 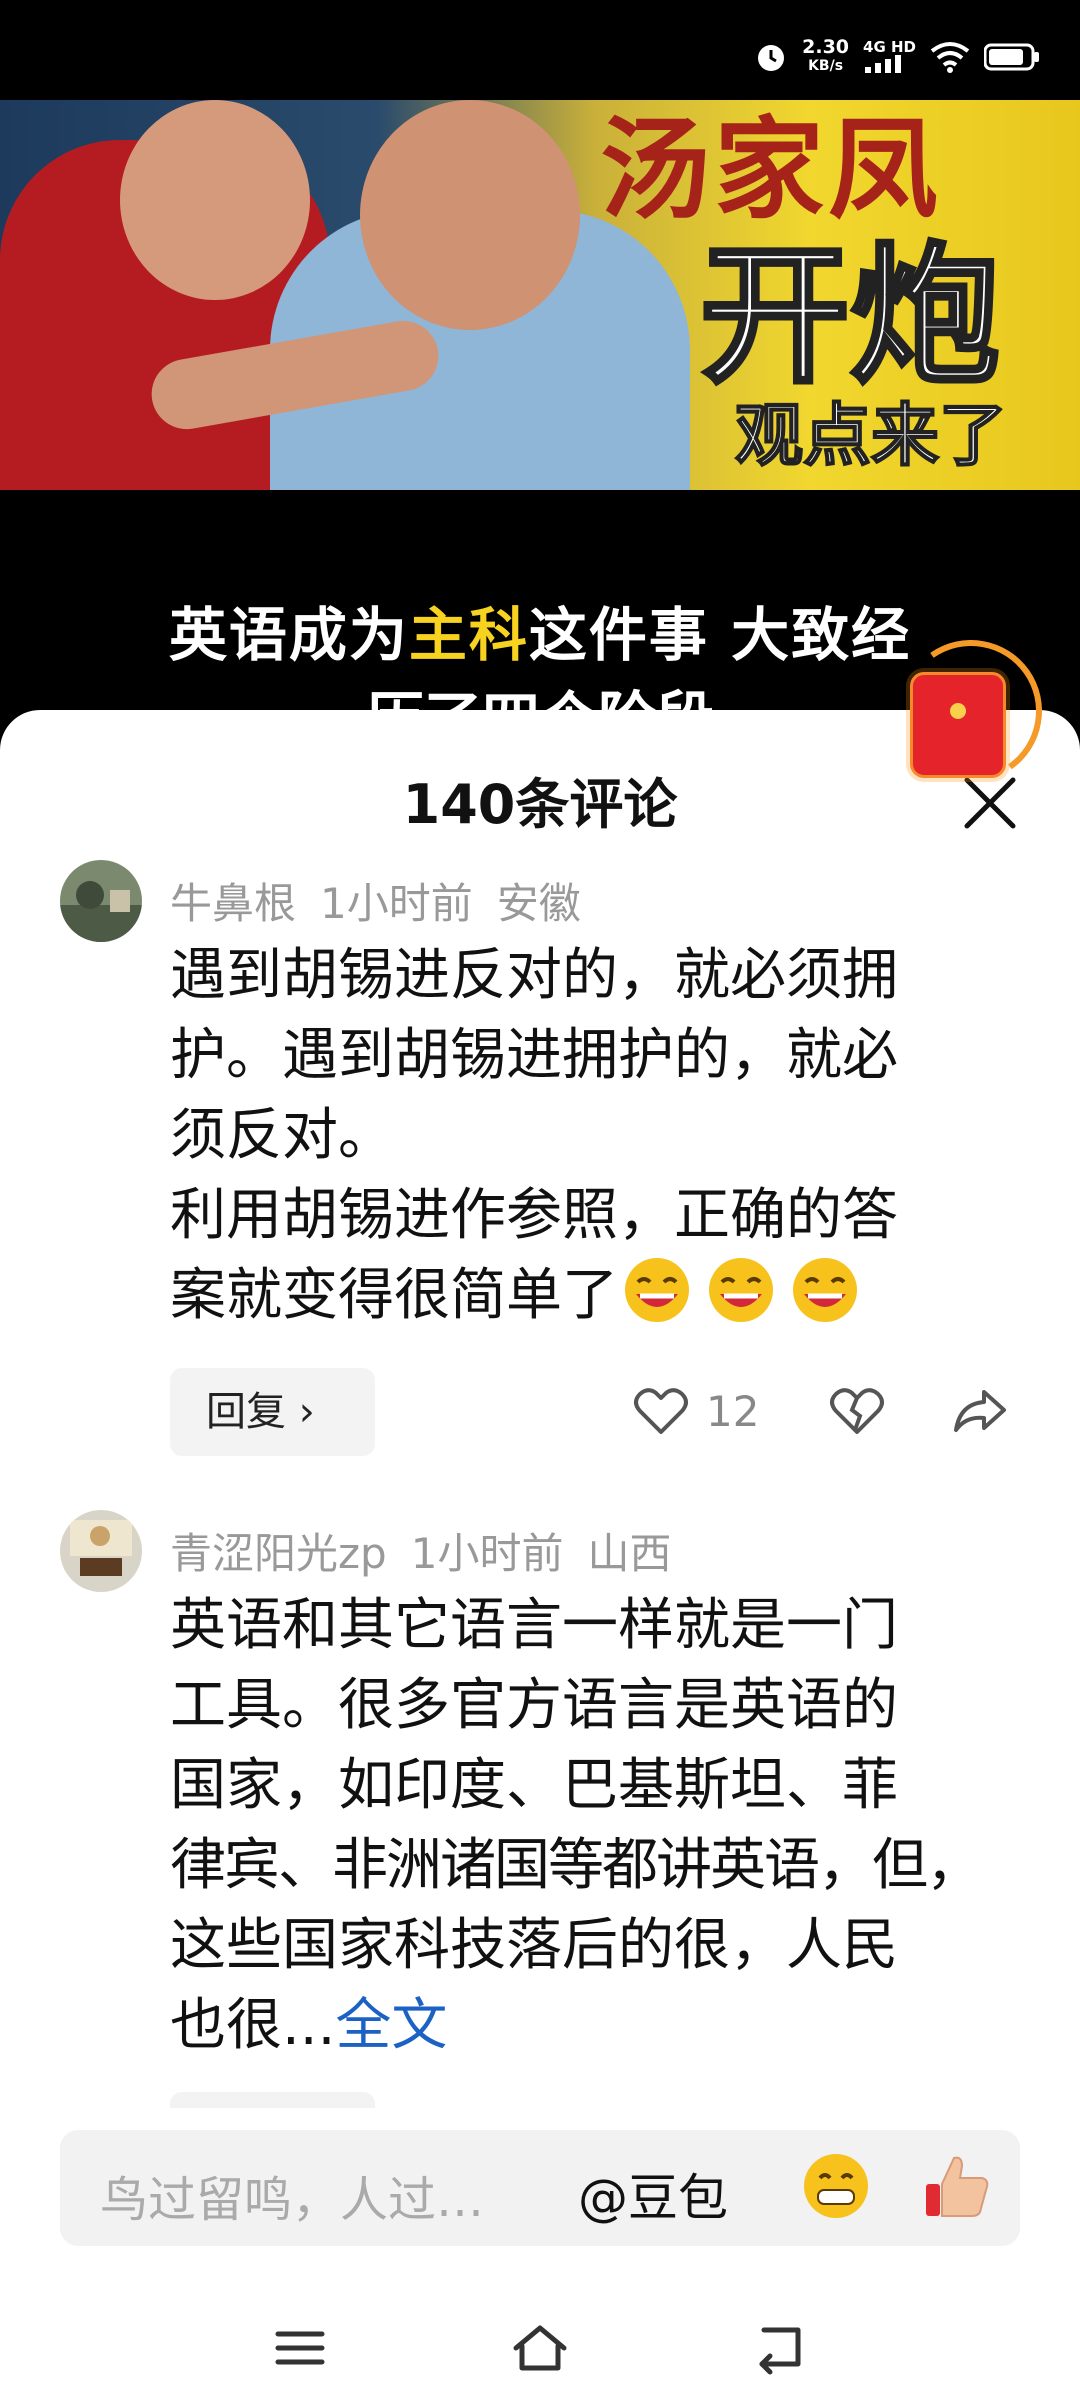 I want to click on person-right-head, so click(x=470, y=215).